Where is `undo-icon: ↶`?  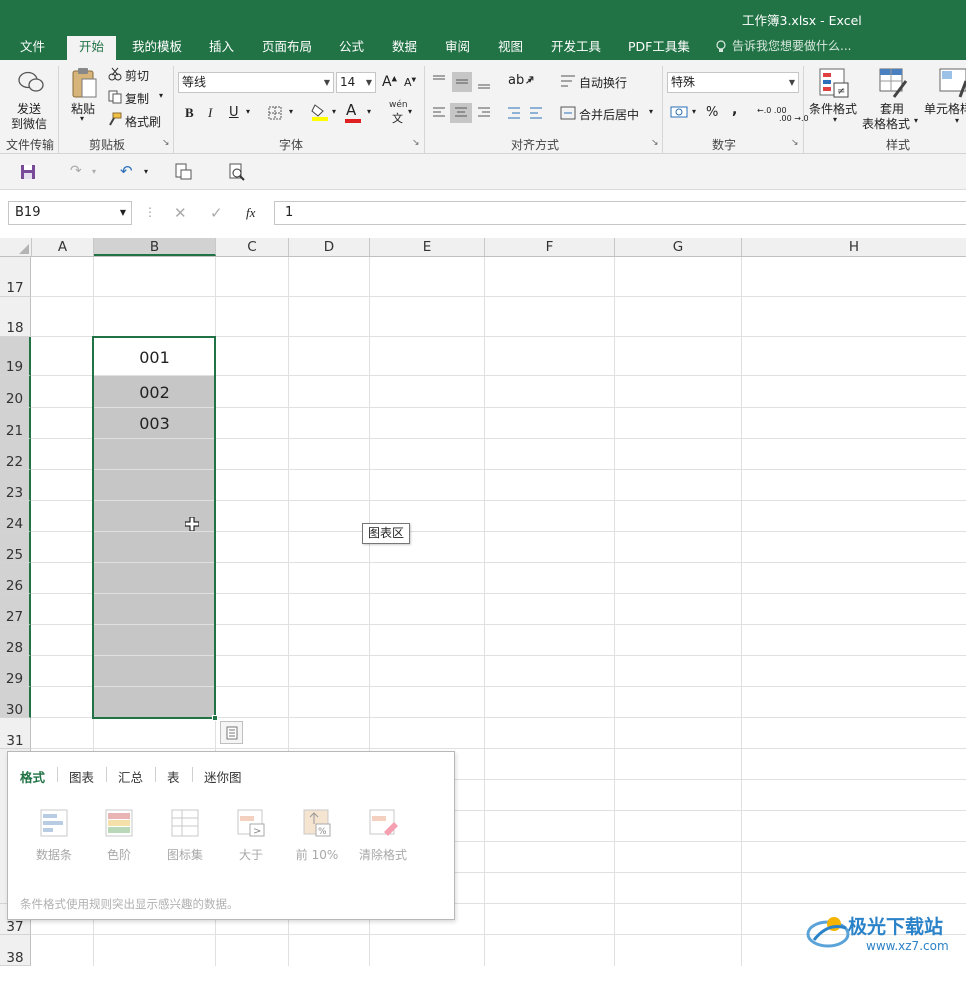 undo-icon: ↶ is located at coordinates (126, 171).